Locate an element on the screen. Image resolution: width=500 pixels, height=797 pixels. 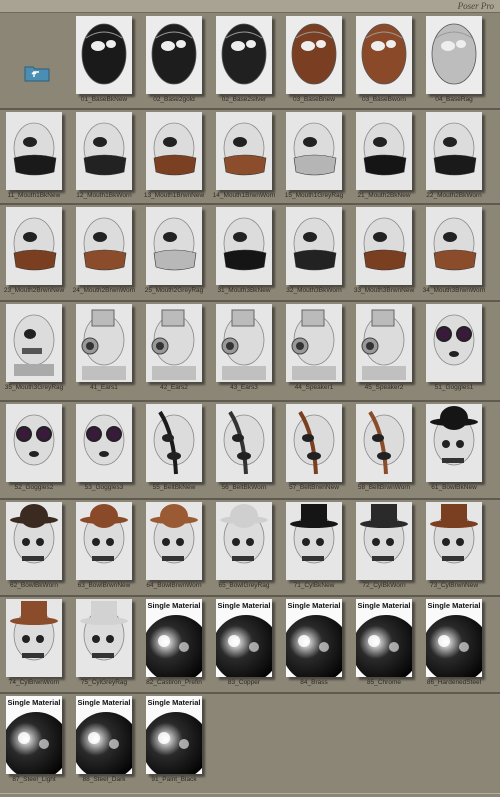
library-header: Poser Pro is located at coordinates (250, 6).